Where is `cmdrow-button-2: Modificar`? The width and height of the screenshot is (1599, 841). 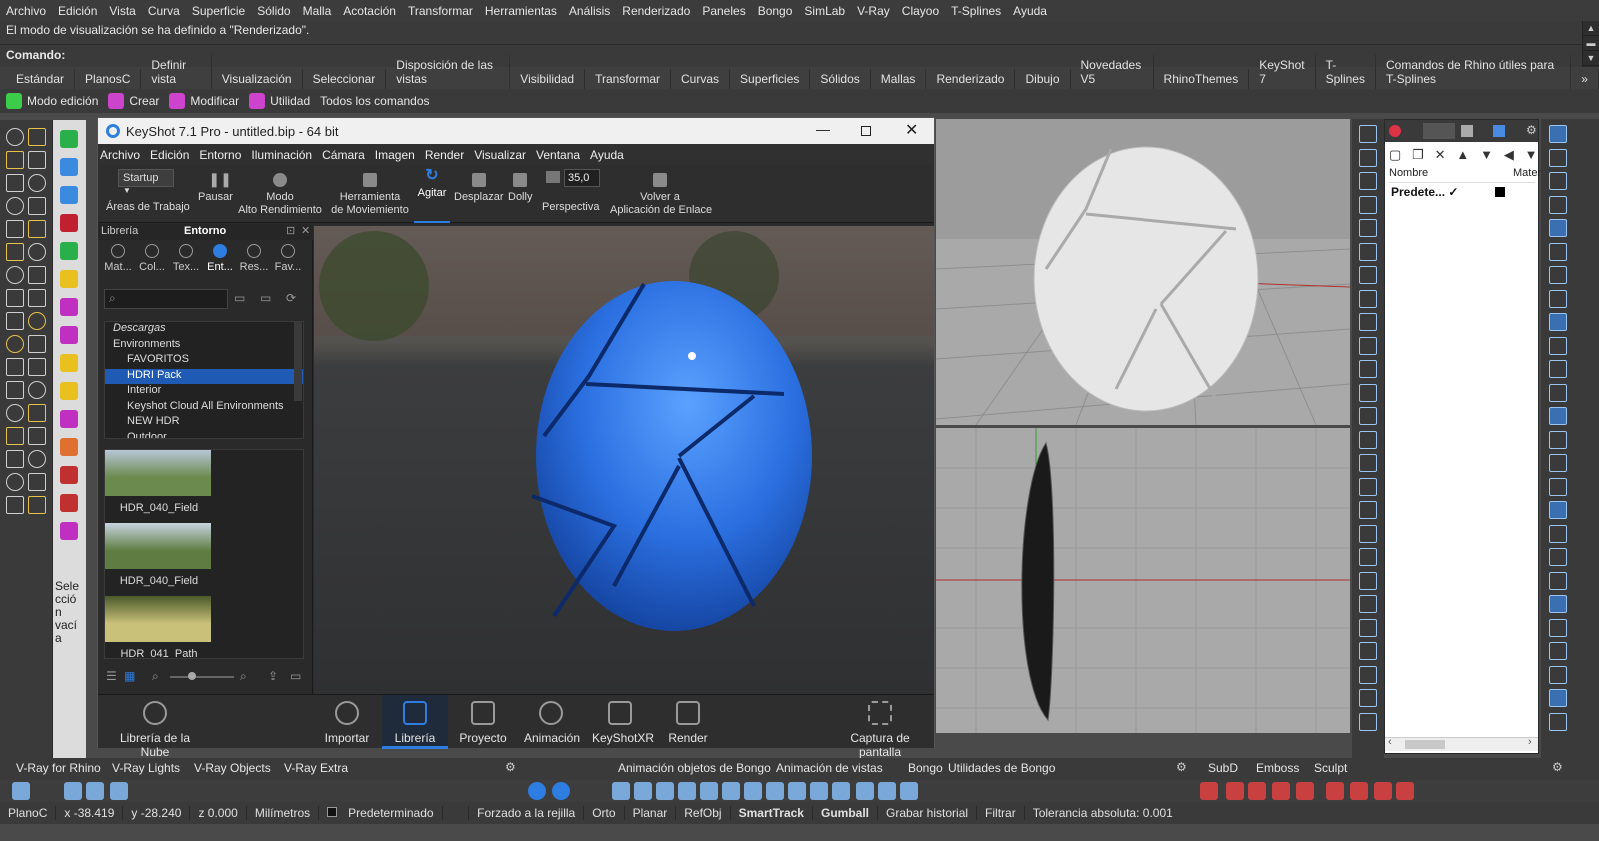 cmdrow-button-2: Modificar is located at coordinates (204, 101).